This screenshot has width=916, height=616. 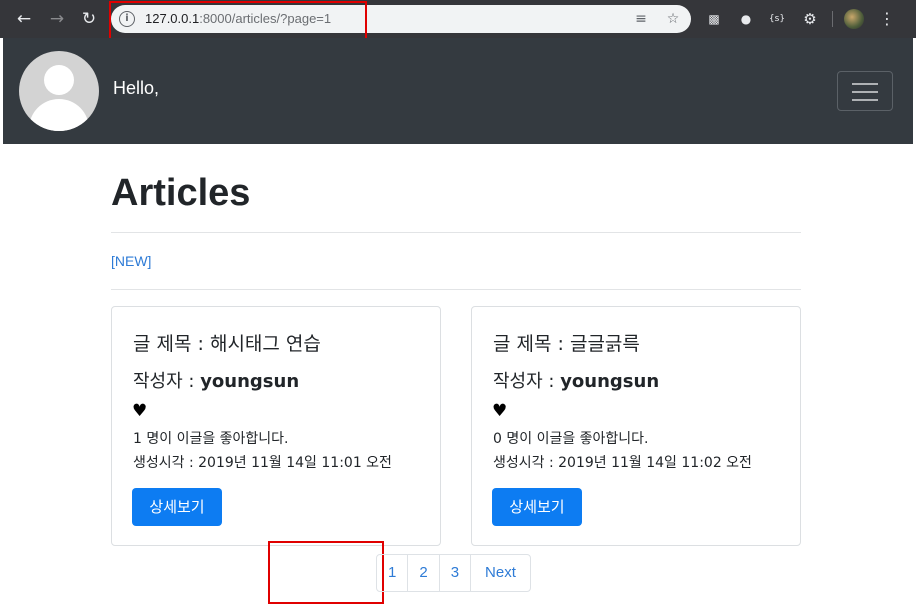 What do you see at coordinates (89, 19) in the screenshot?
I see `reload-icon: ↻` at bounding box center [89, 19].